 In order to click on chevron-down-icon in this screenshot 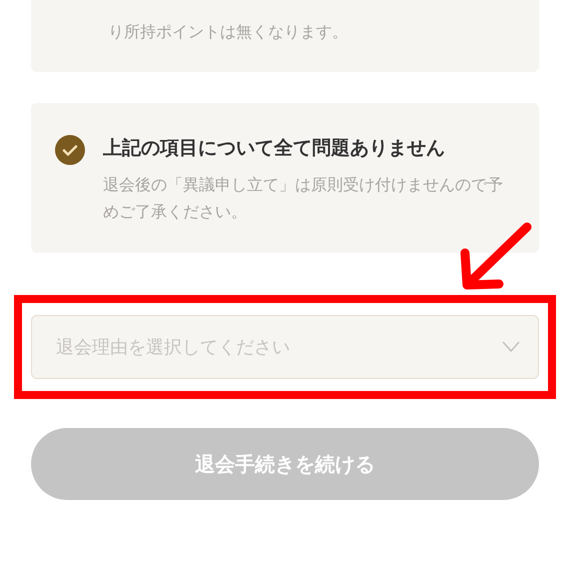, I will do `click(511, 347)`.